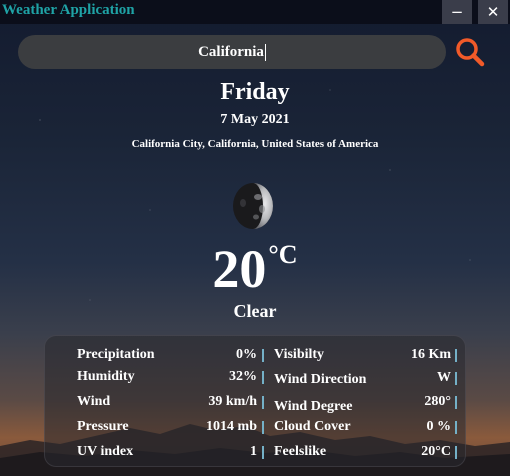 The width and height of the screenshot is (510, 476). Describe the element at coordinates (255, 119) in the screenshot. I see `date-label: 7 May 2021` at that location.